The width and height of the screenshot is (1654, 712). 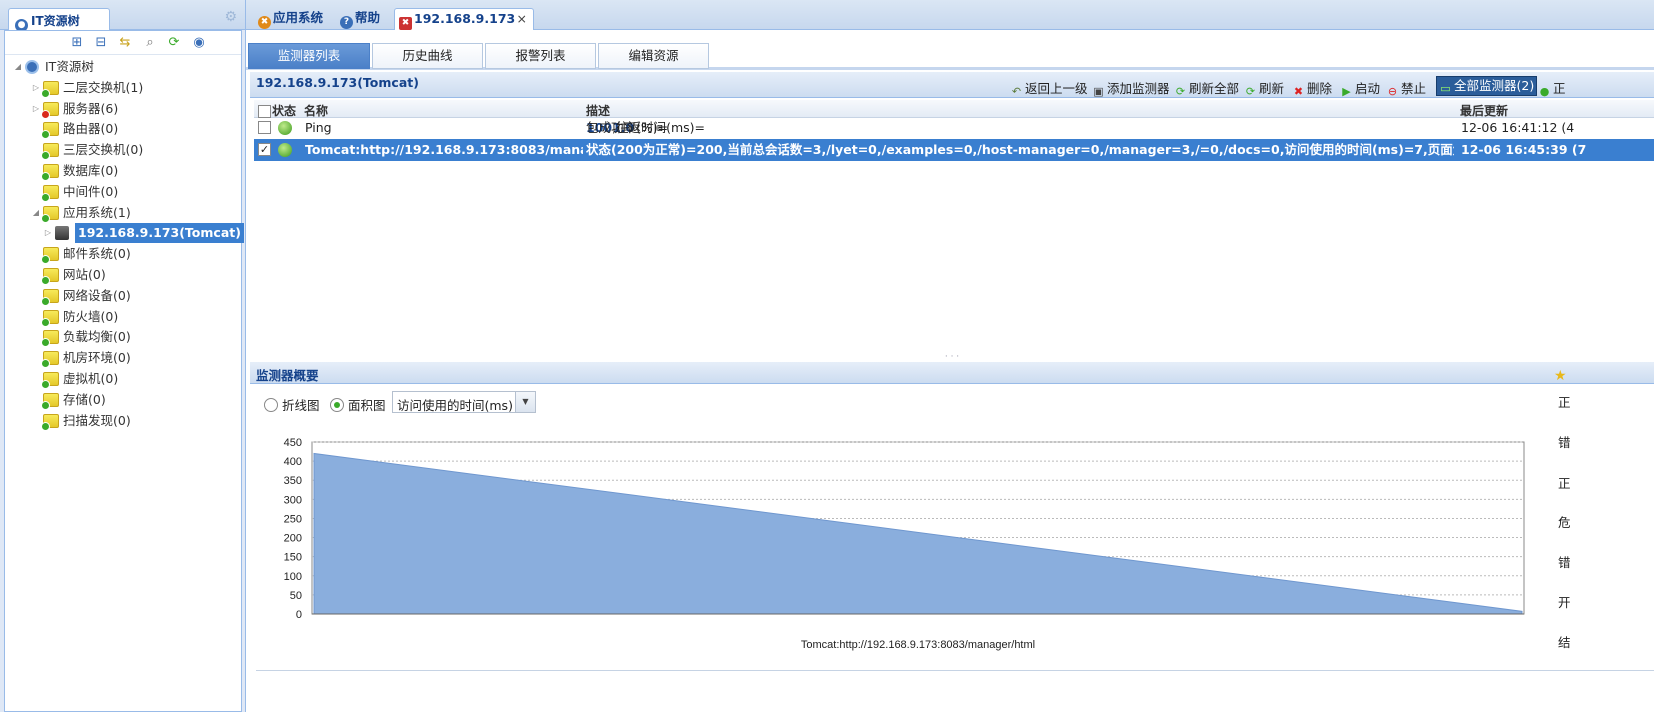 I want to click on tree-node: 负载均衡(0), so click(x=123, y=337).